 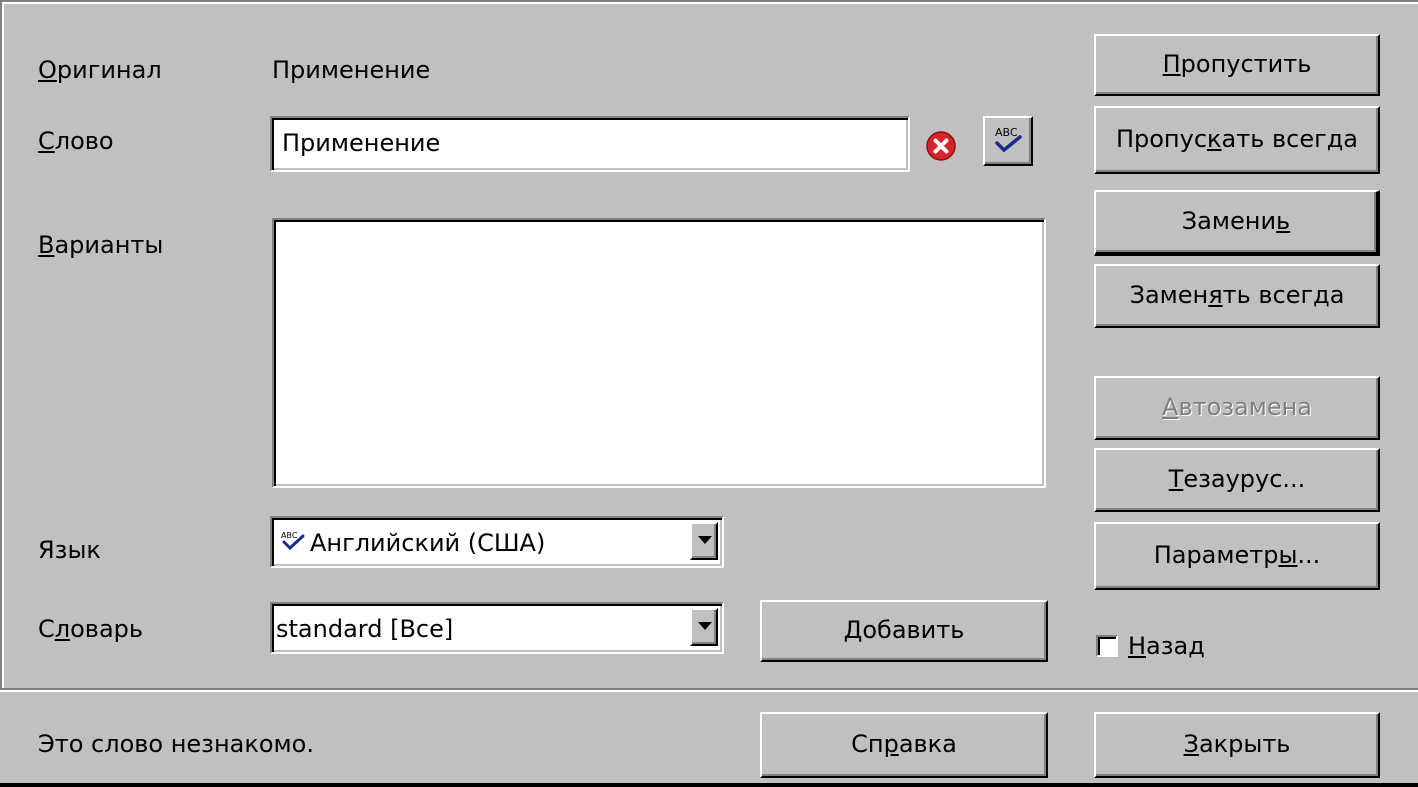 What do you see at coordinates (100, 70) in the screenshot?
I see `original-label: Оригинал` at bounding box center [100, 70].